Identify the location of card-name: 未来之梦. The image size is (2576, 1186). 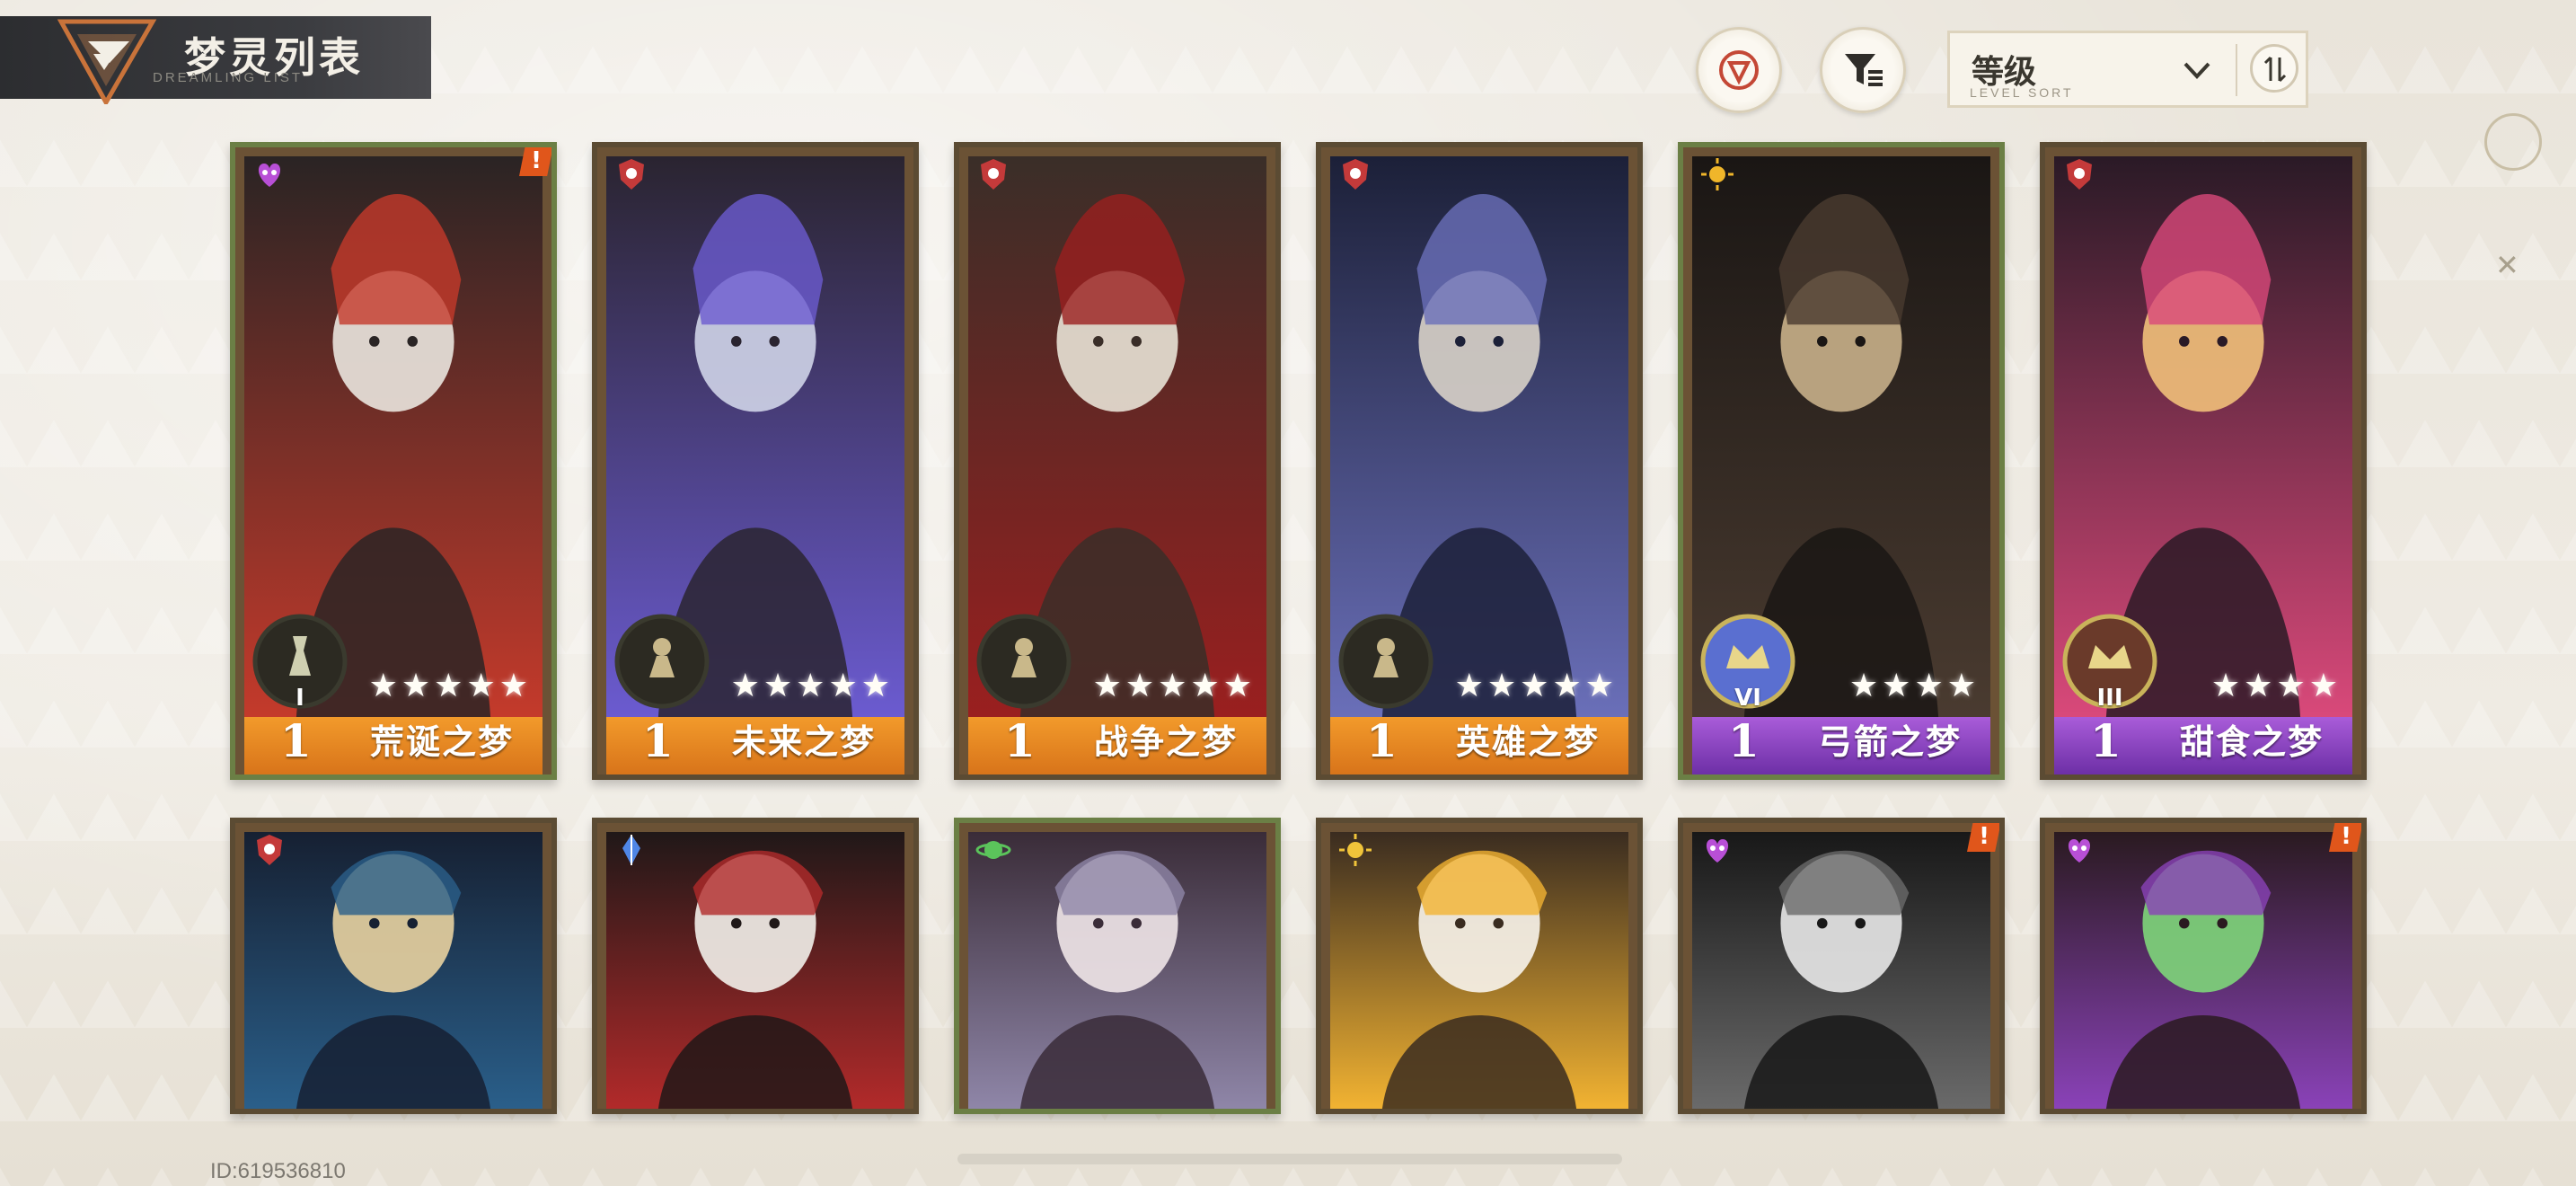
(804, 741).